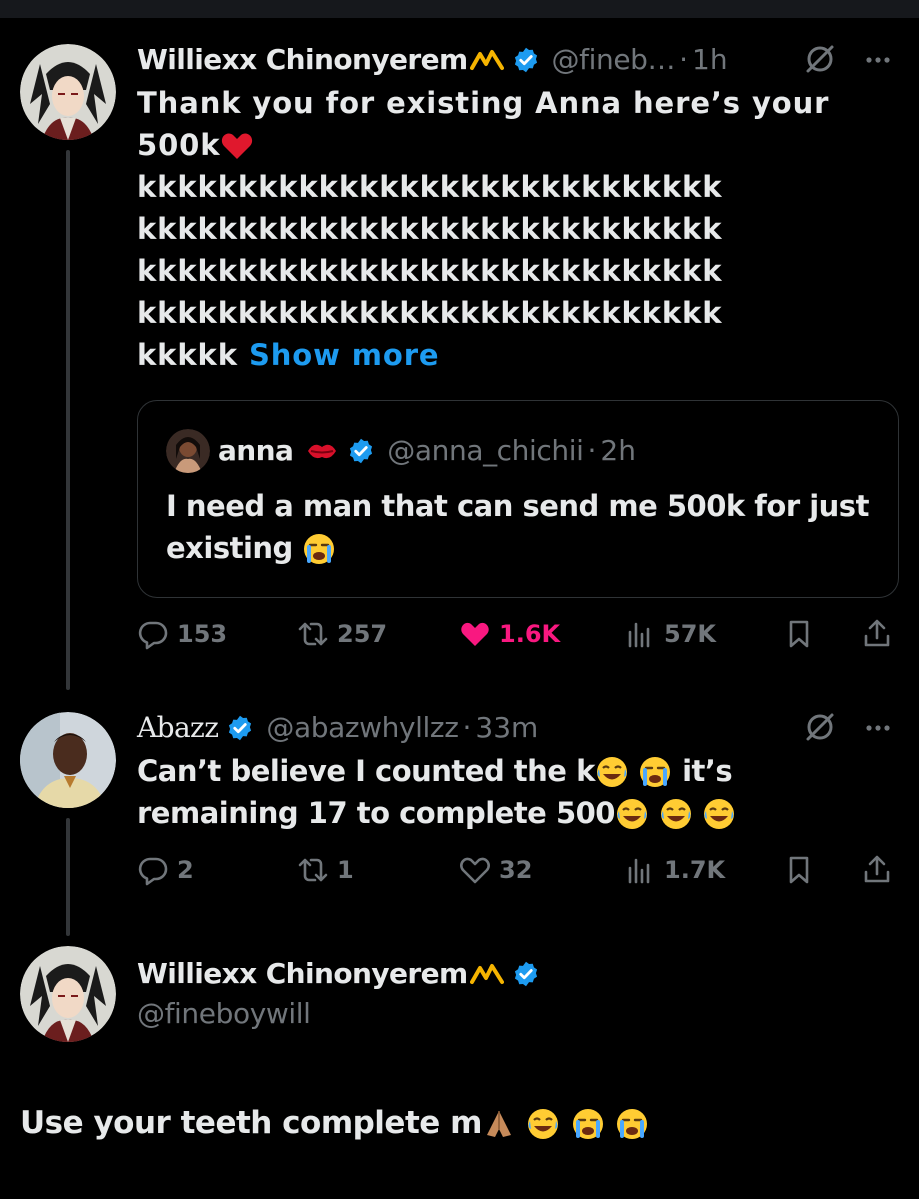 The height and width of the screenshot is (1199, 919). Describe the element at coordinates (506, 728) in the screenshot. I see `timestamp: 33m` at that location.